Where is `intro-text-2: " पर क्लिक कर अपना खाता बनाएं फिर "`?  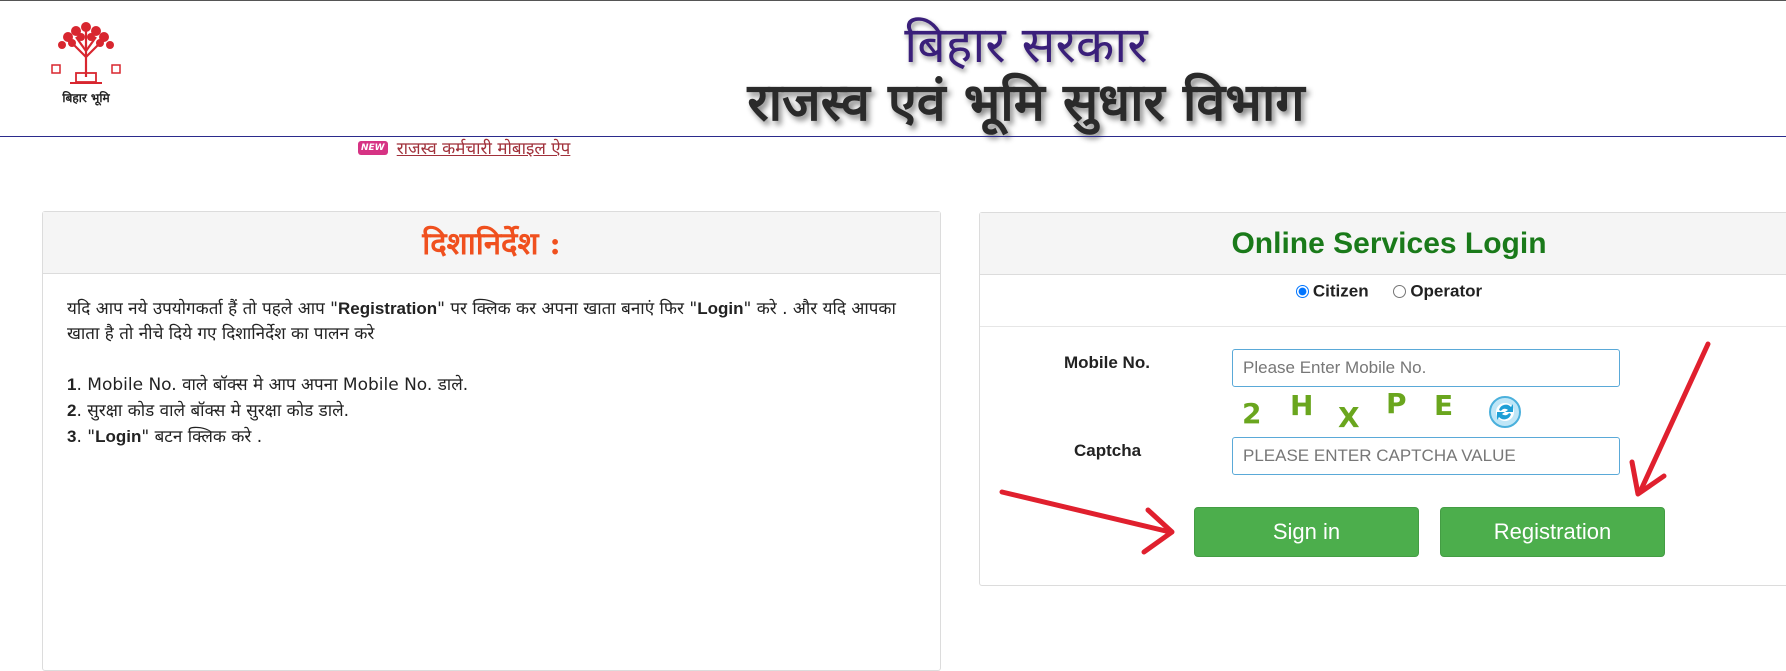 intro-text-2: " पर क्लिक कर अपना खाता बनाएं फिर " is located at coordinates (567, 309).